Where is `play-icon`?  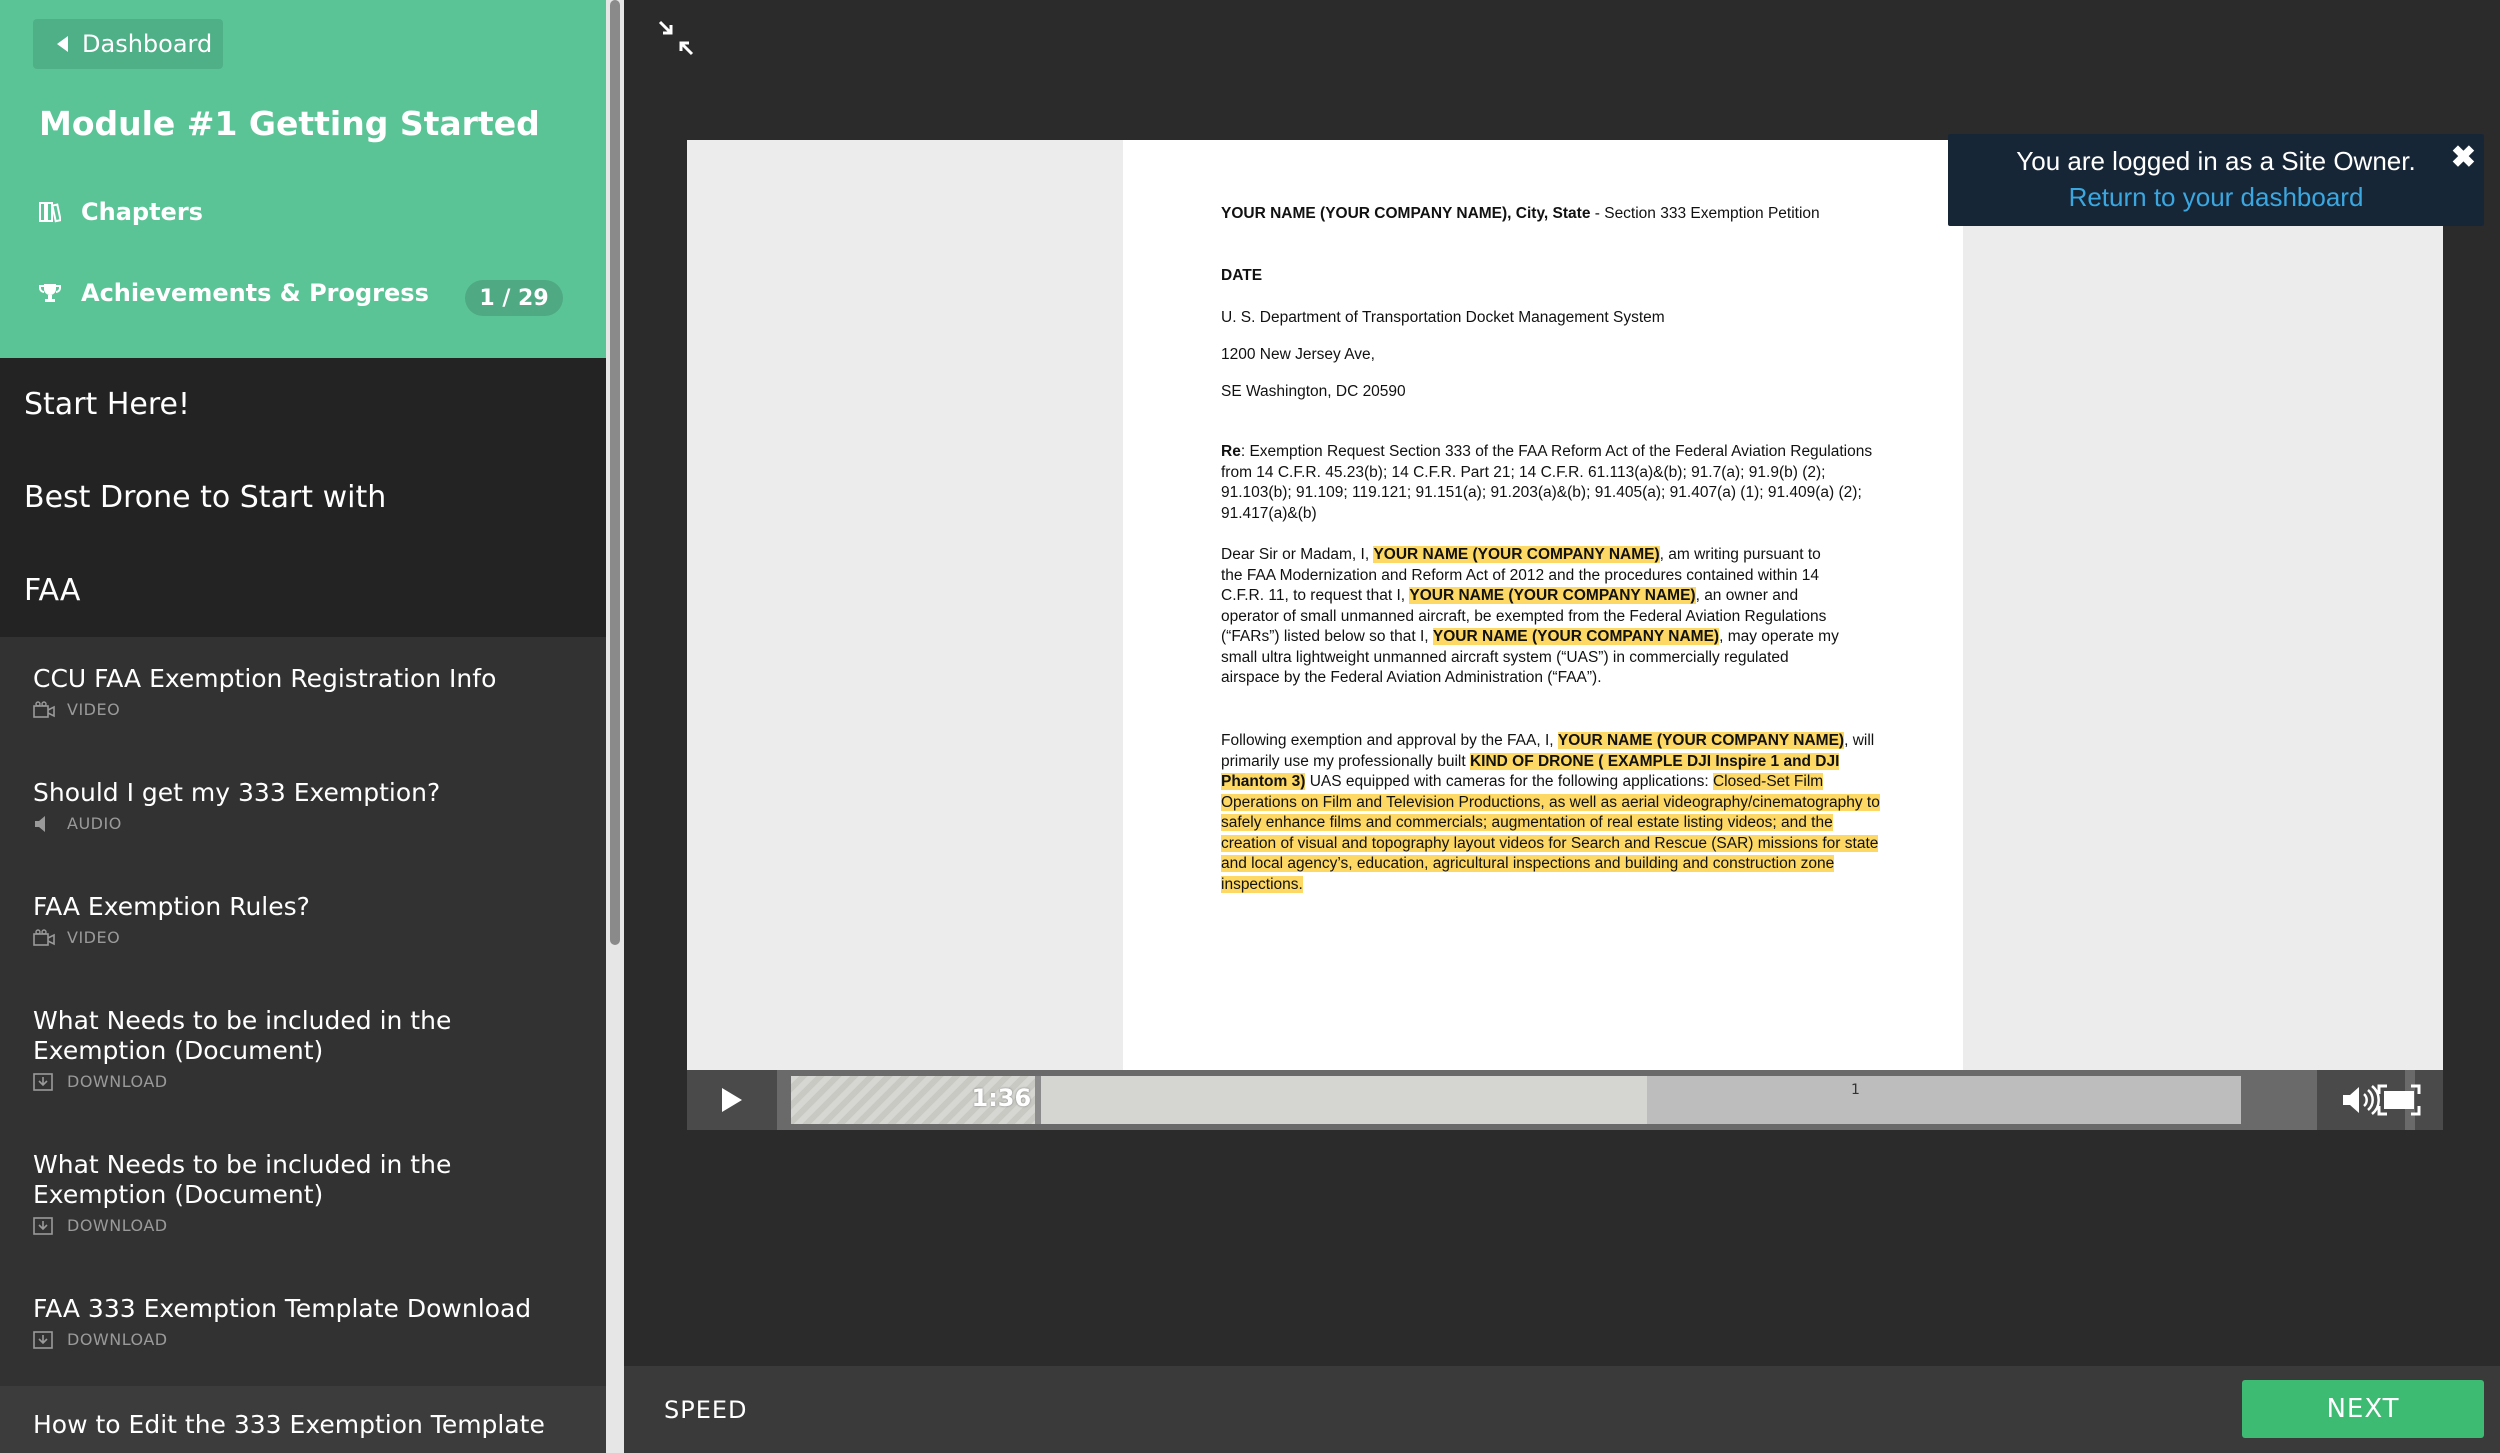 play-icon is located at coordinates (732, 1100).